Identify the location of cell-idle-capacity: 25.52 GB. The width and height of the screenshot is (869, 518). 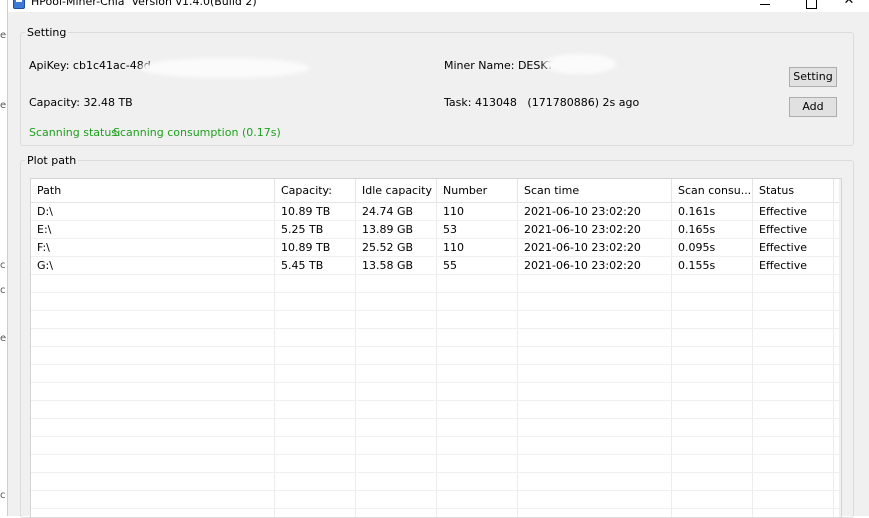
(396, 247).